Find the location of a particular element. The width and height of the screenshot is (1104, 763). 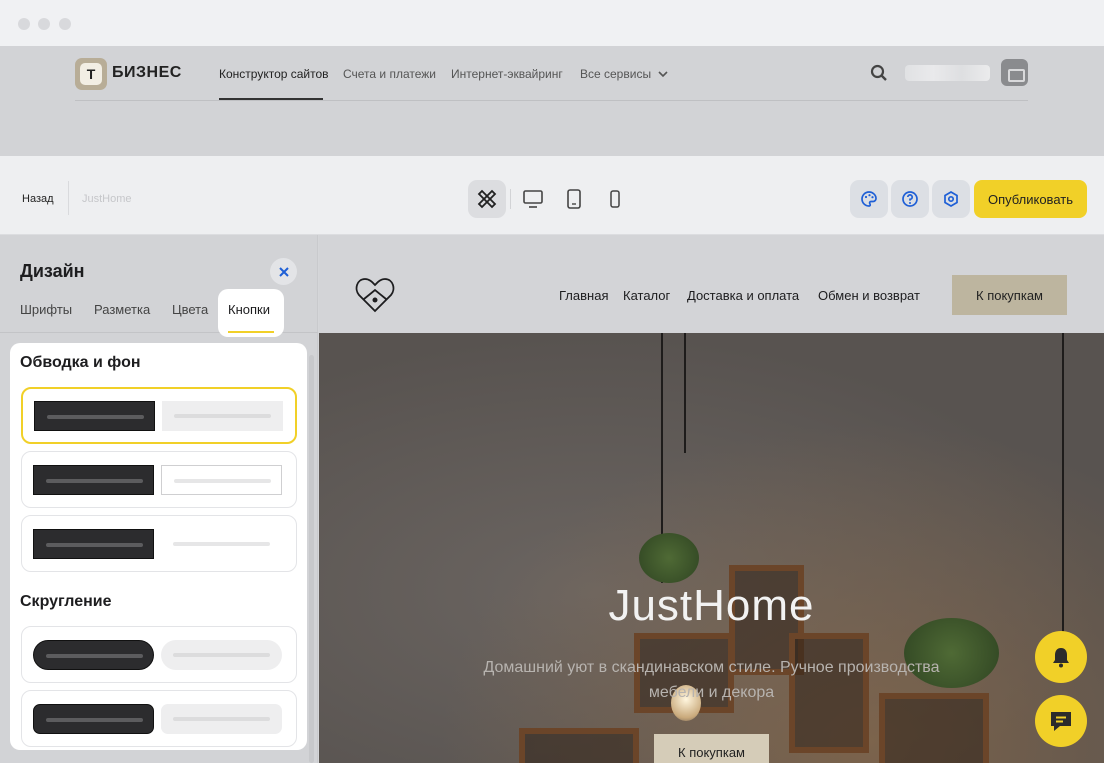

notifications-button is located at coordinates (1061, 657).